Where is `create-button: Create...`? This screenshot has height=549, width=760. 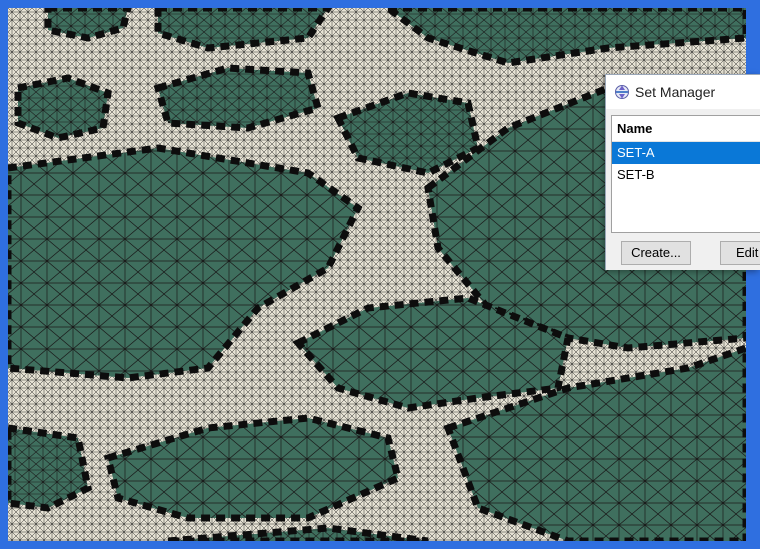
create-button: Create... is located at coordinates (656, 253).